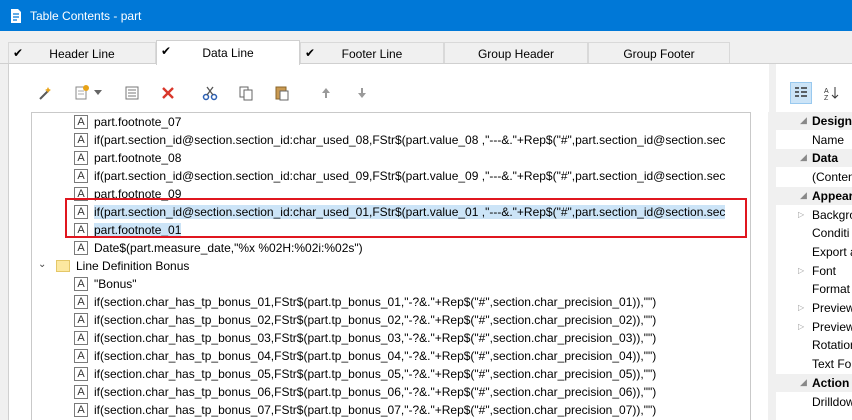 The width and height of the screenshot is (852, 420). I want to click on property-name: Font, so click(824, 270).